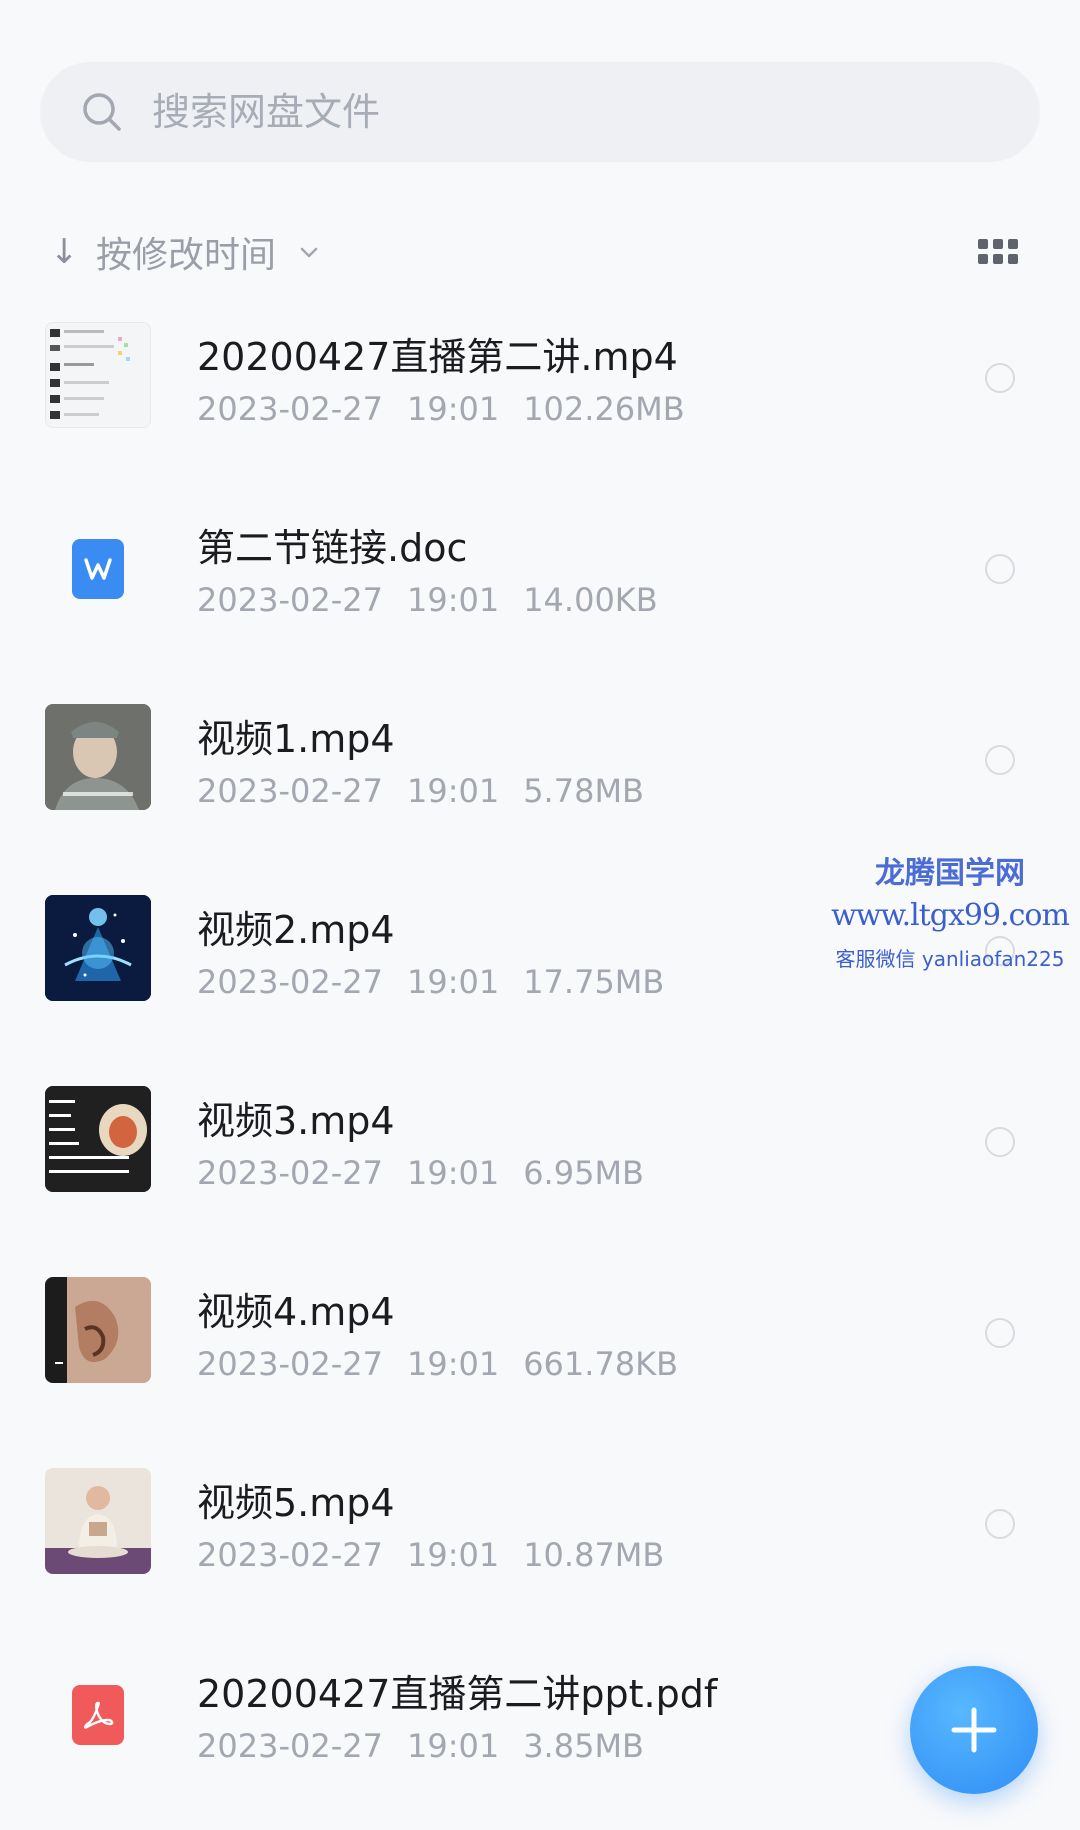 The height and width of the screenshot is (1830, 1080). What do you see at coordinates (457, 1694) in the screenshot?
I see `file-name: 20200427直播第二讲ppt.pdf` at bounding box center [457, 1694].